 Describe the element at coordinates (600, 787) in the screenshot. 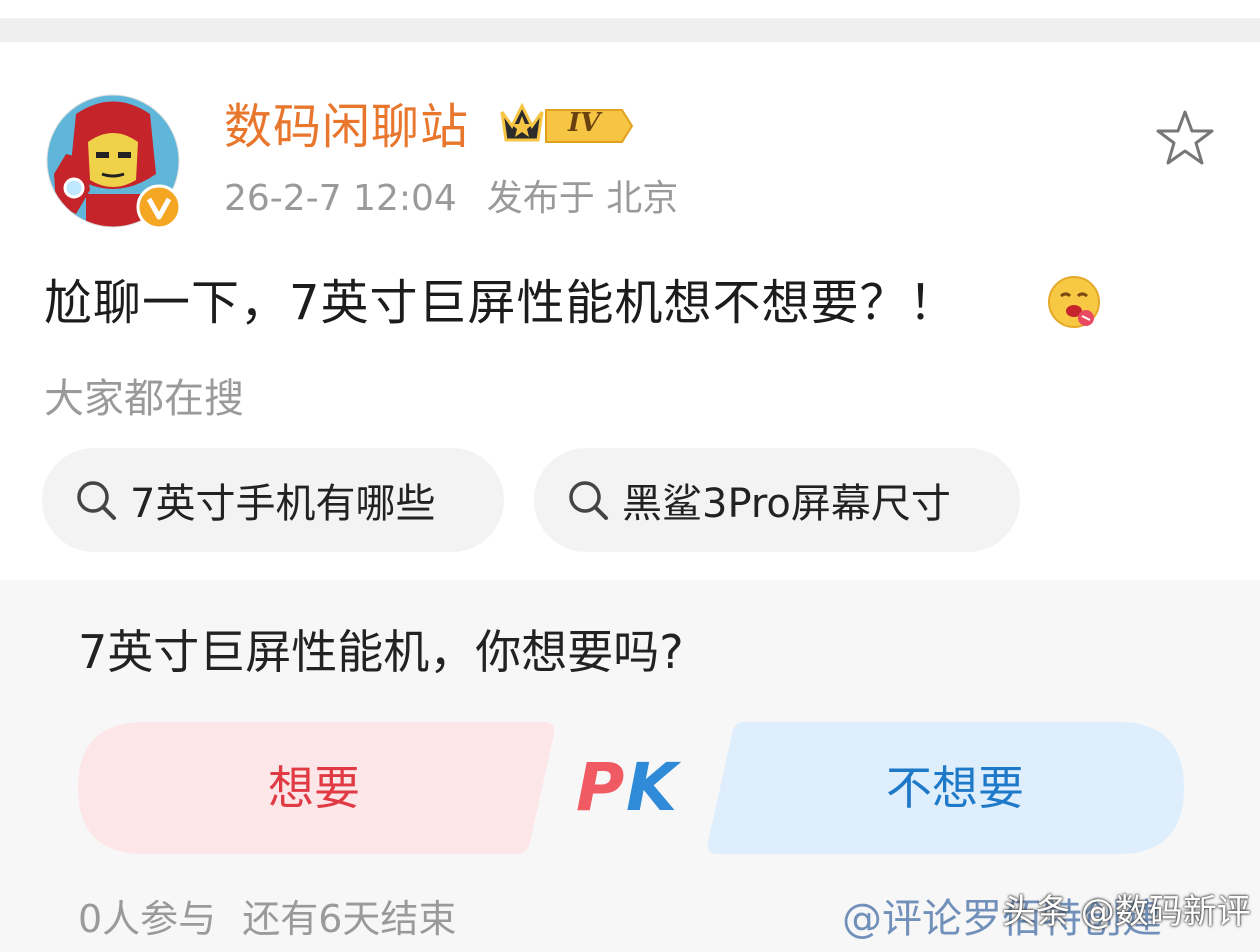

I see `pk-p: P` at that location.